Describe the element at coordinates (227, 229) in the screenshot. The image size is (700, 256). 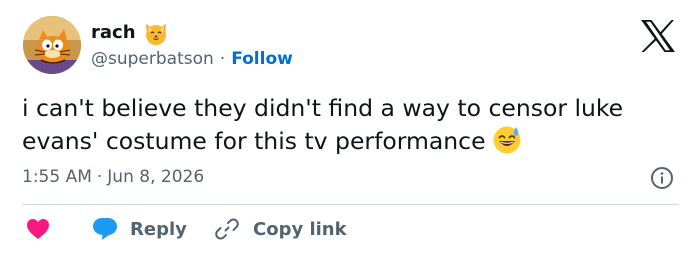
I see `link-icon` at that location.